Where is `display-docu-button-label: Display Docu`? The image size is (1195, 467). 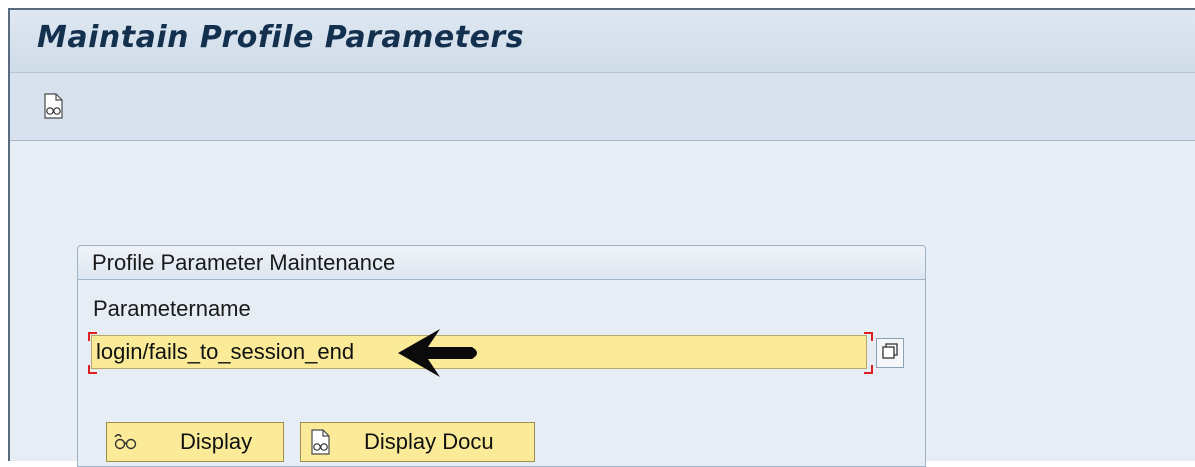 display-docu-button-label: Display Docu is located at coordinates (429, 441).